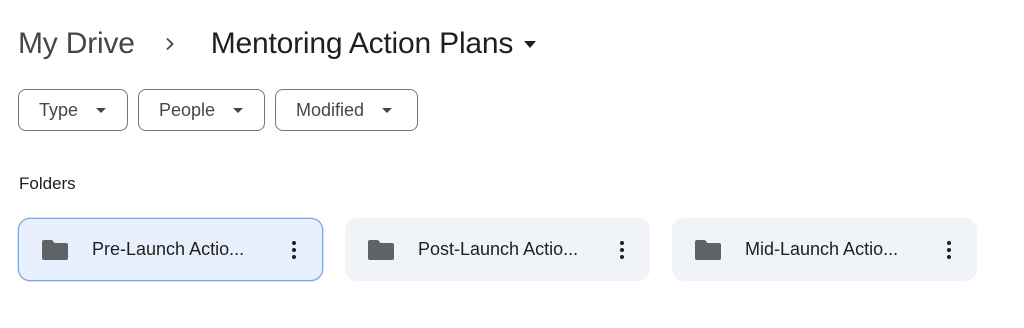  I want to click on chip-label: Modified, so click(330, 109).